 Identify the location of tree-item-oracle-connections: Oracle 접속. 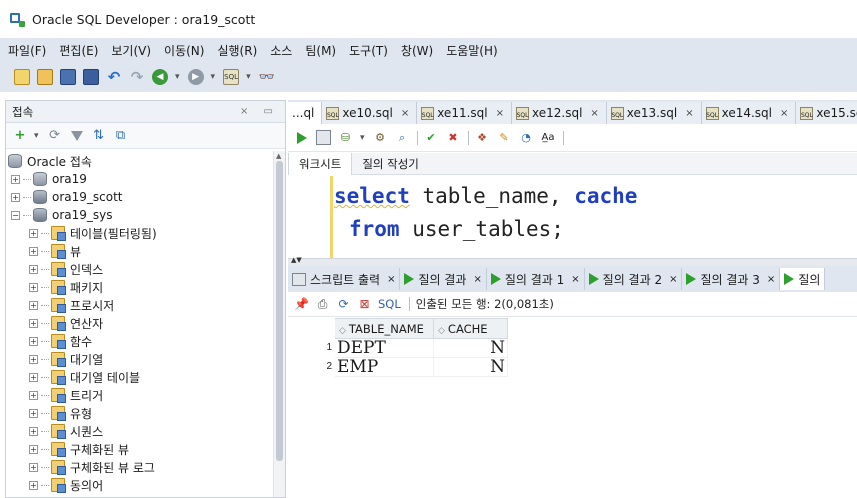
(145, 161).